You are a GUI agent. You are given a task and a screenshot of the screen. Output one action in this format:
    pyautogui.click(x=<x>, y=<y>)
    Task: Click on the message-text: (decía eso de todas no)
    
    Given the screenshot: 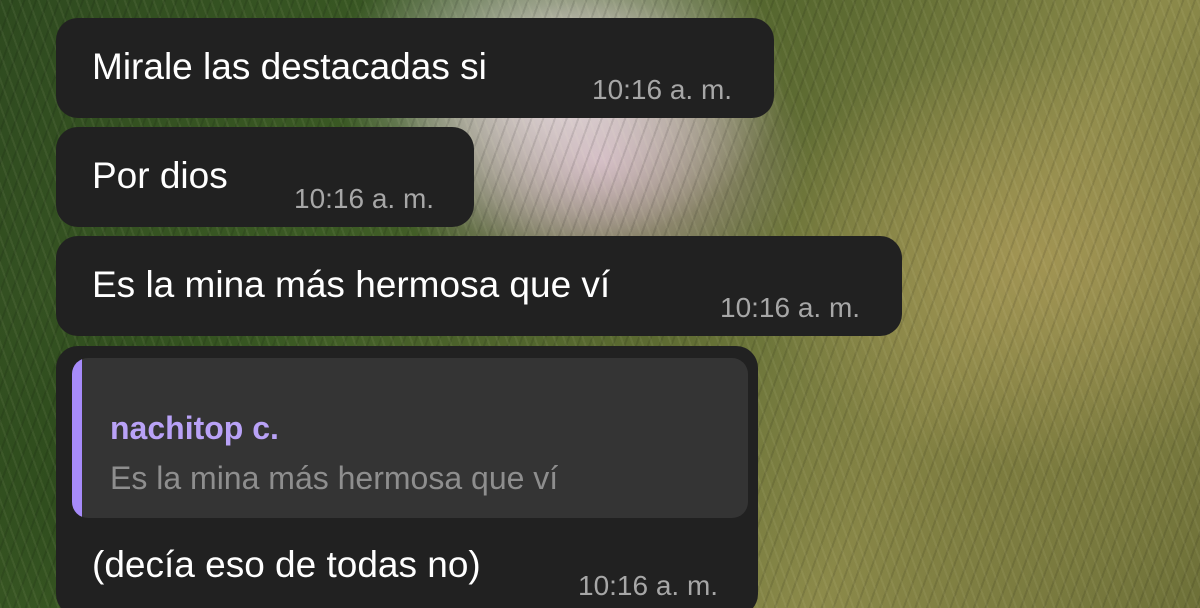 What is the action you would take?
    pyautogui.click(x=286, y=564)
    